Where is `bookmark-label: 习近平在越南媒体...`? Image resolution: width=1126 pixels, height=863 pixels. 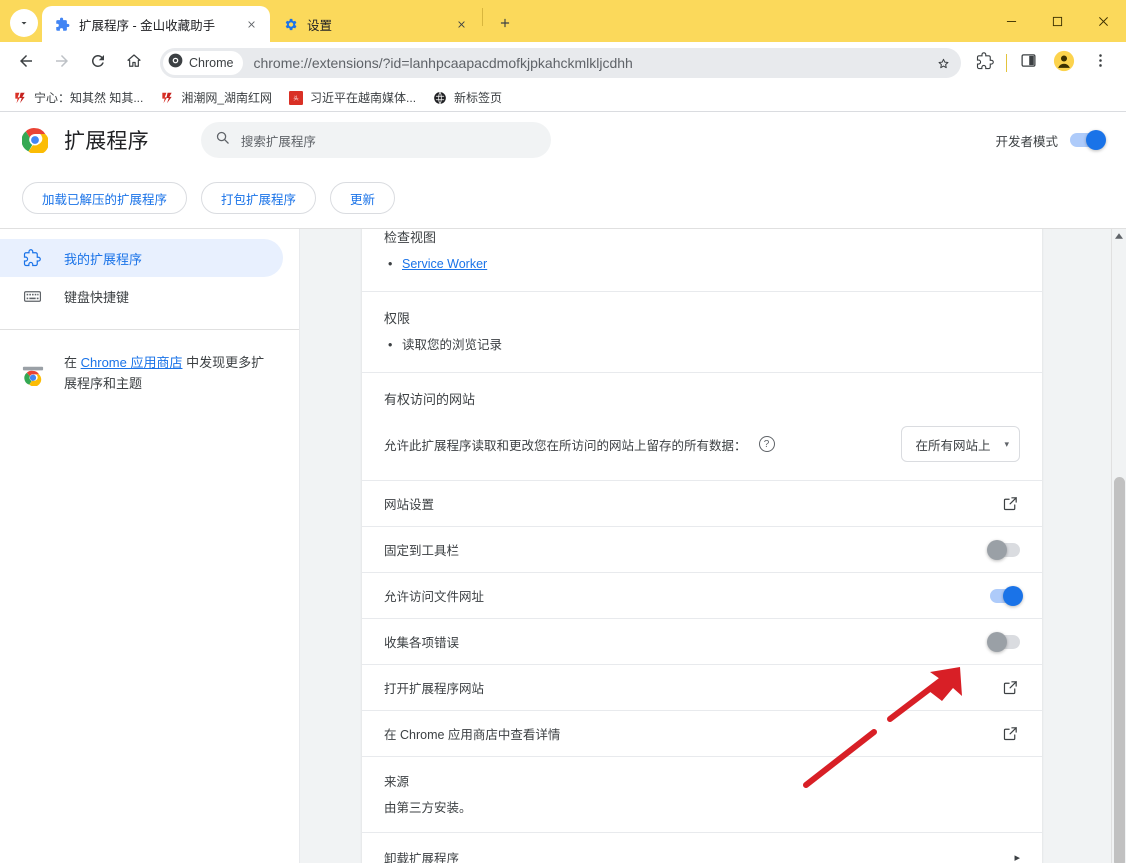 bookmark-label: 习近平在越南媒体... is located at coordinates (363, 98).